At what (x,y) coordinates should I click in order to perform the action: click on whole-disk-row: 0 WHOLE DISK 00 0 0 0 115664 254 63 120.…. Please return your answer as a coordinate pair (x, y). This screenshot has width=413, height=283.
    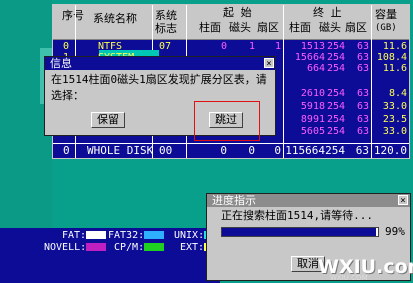
    Looking at the image, I should click on (231, 151).